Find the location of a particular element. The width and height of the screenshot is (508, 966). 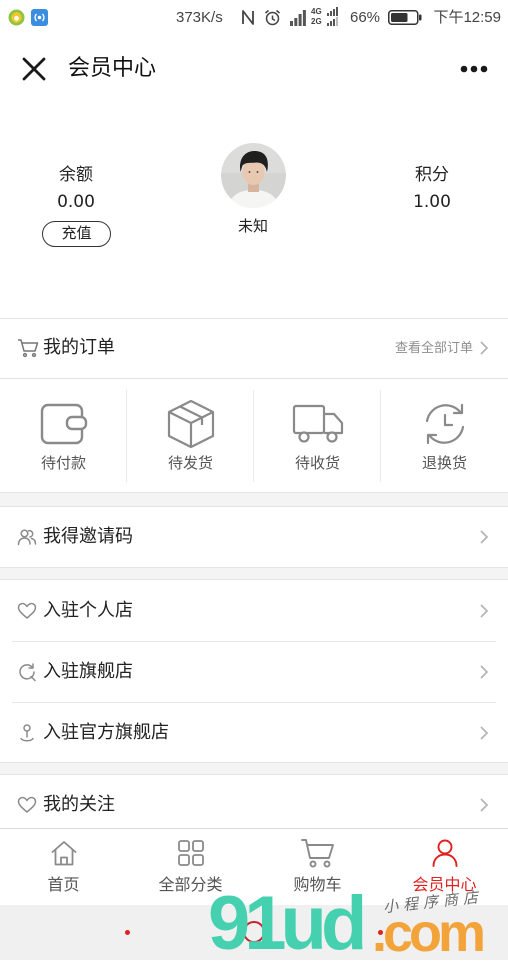

invite-people-icon is located at coordinates (27, 537).